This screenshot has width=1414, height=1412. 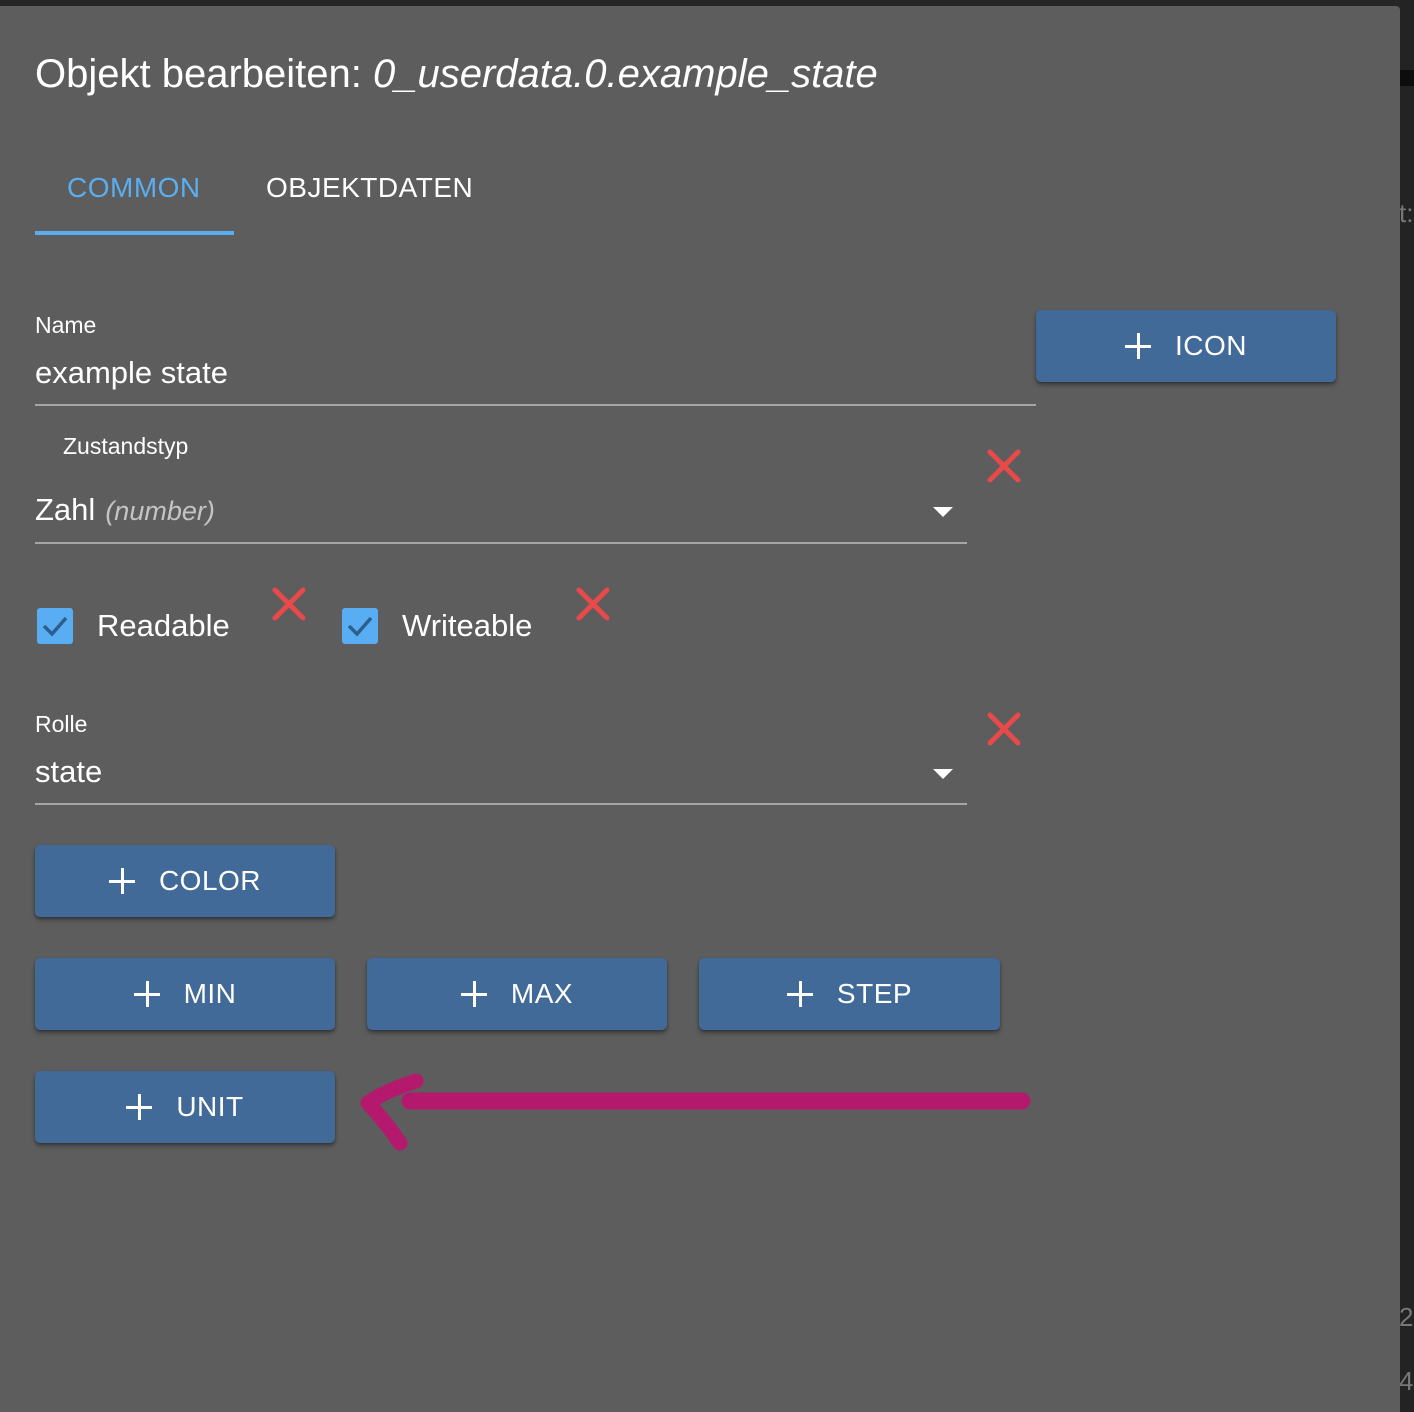 I want to click on delete-writeable-button, so click(x=593, y=604).